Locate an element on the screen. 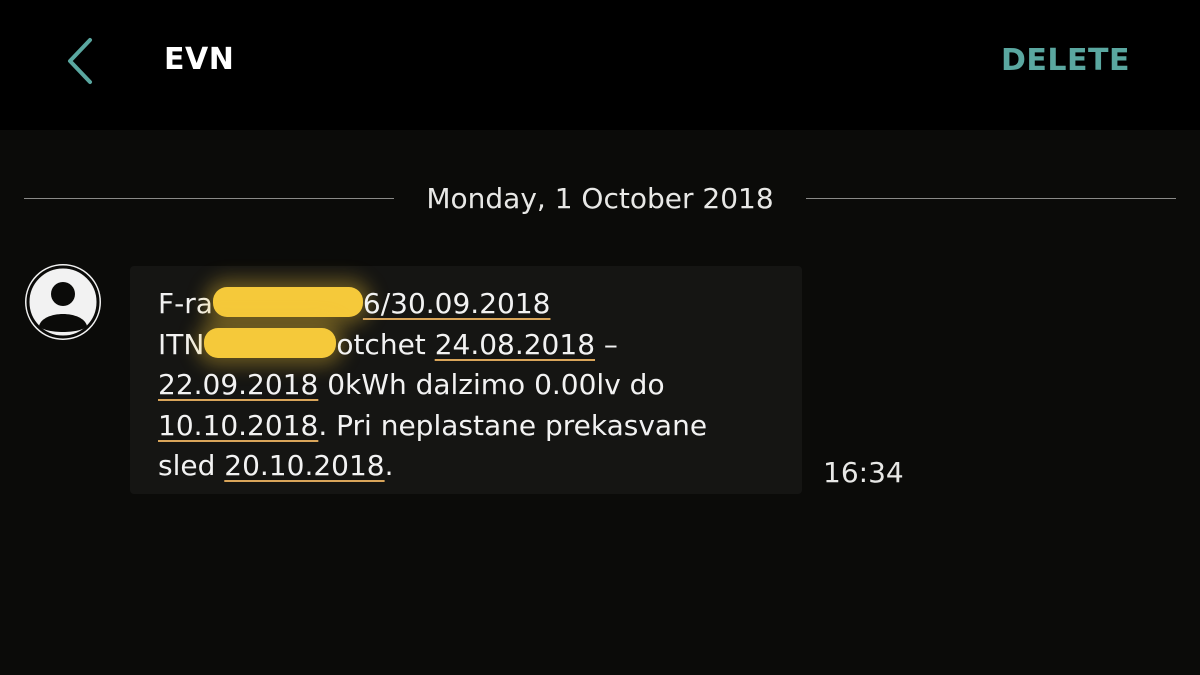  chevron-left-icon is located at coordinates (80, 61).